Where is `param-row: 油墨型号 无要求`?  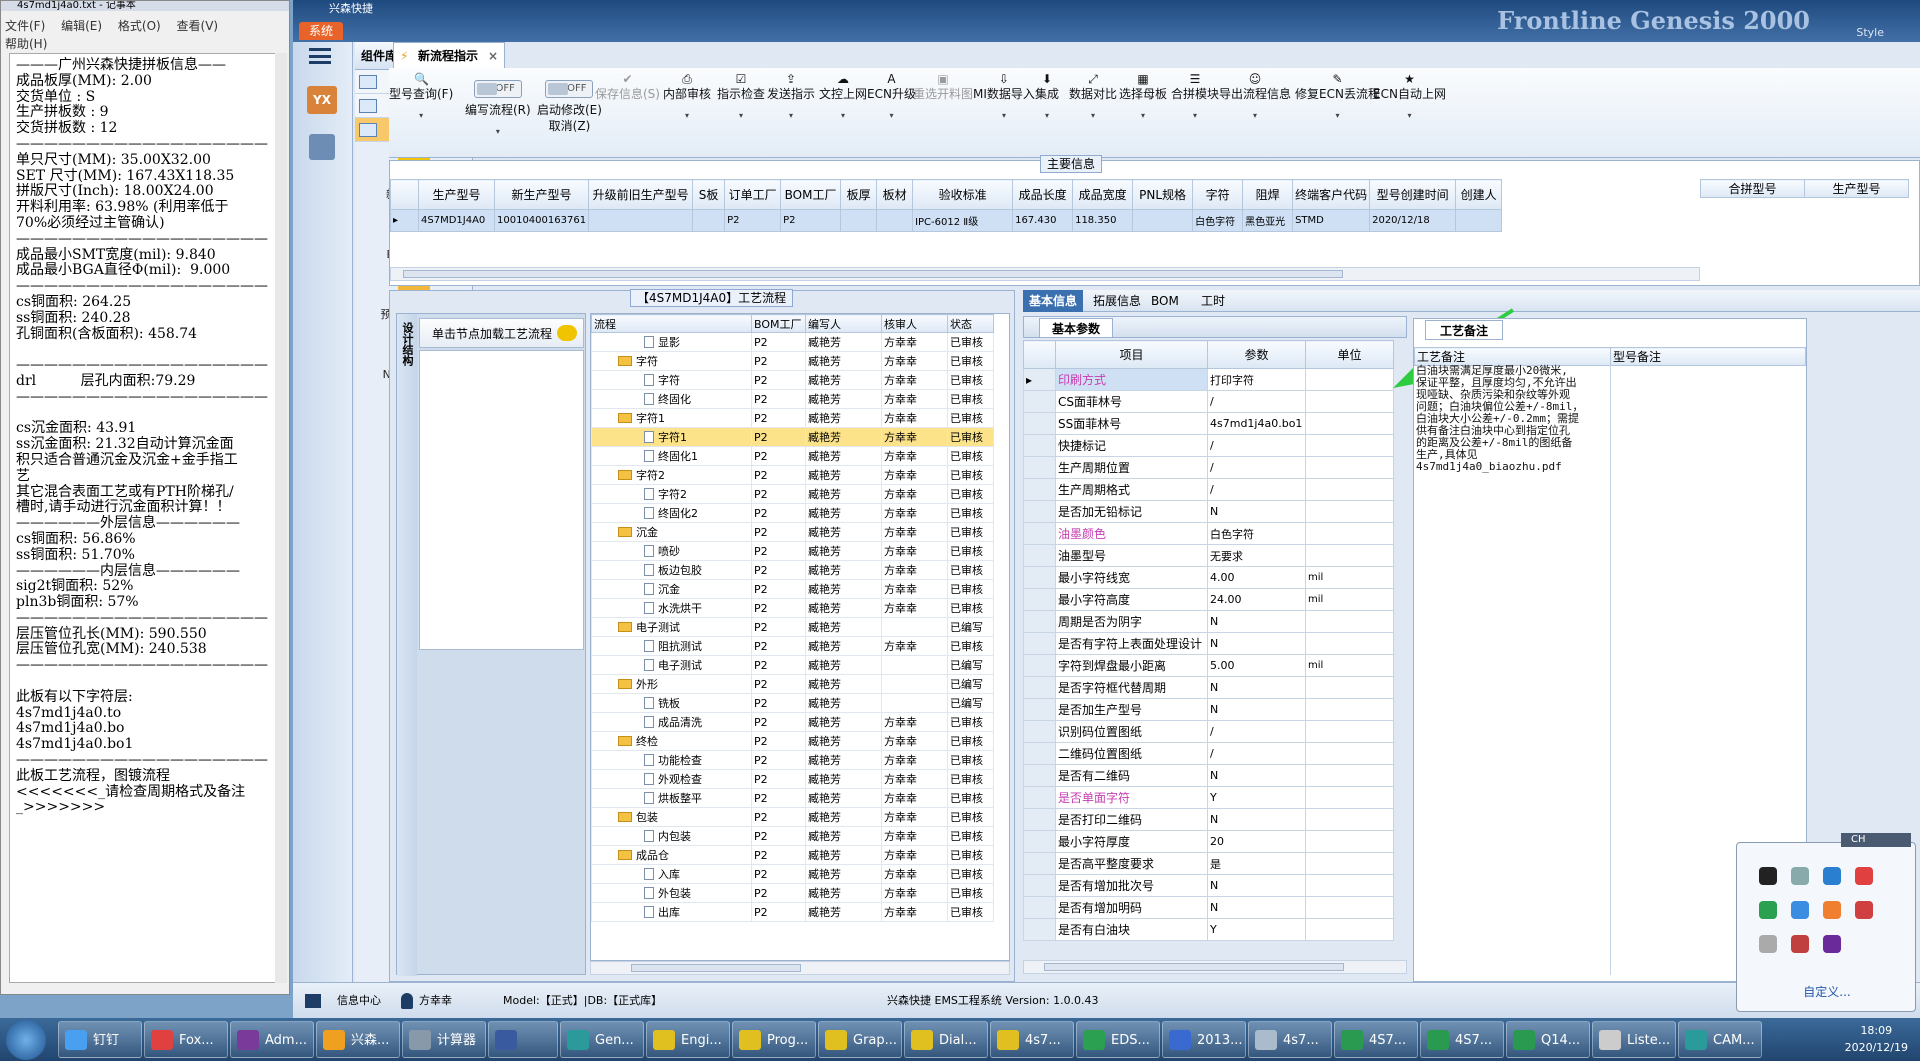
param-row: 油墨型号 无要求 is located at coordinates (1208, 555).